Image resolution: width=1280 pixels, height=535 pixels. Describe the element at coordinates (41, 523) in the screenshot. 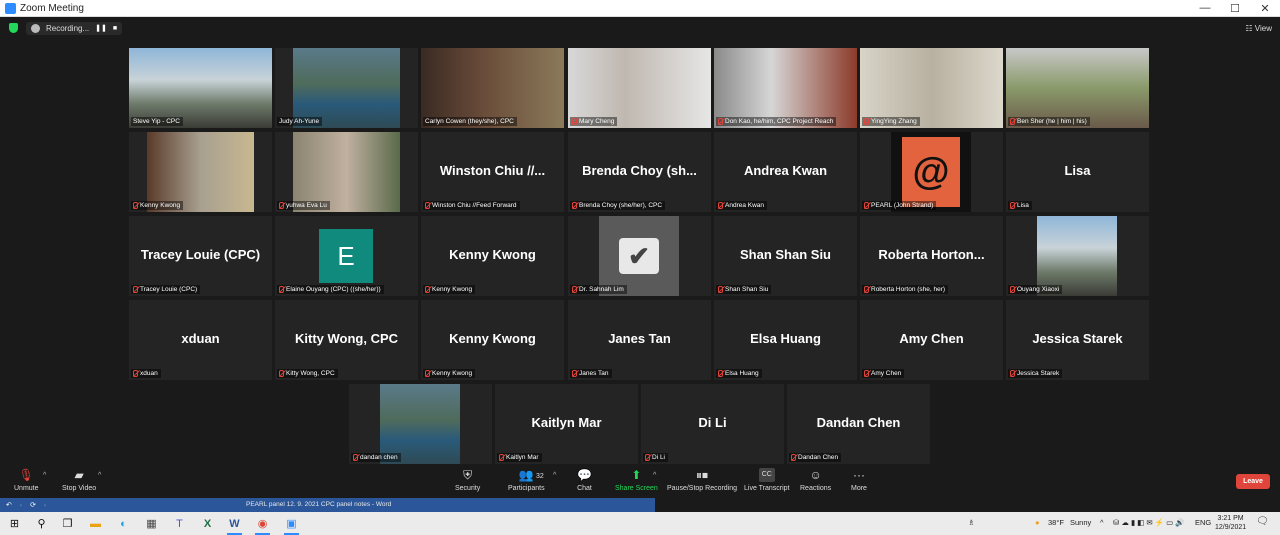

I see `search-icon: ⚲` at that location.